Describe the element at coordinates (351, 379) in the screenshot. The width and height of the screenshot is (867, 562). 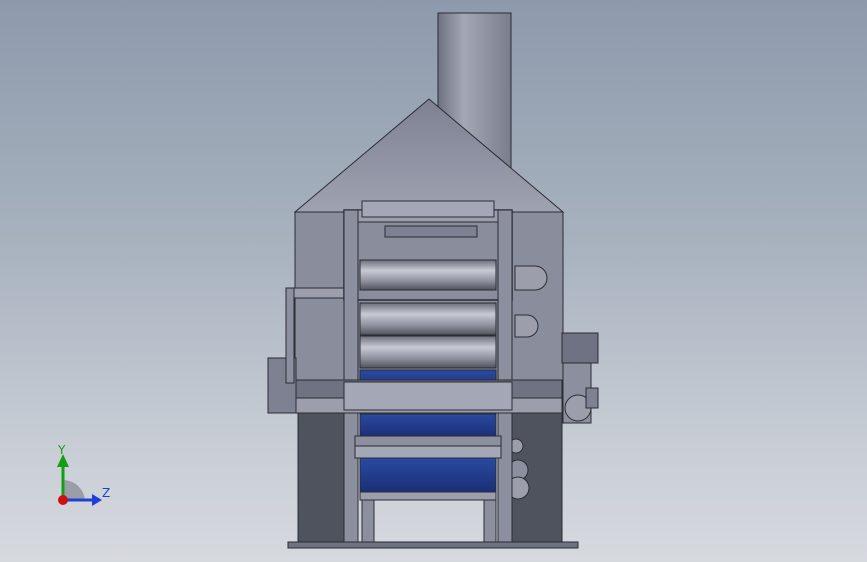
I see `frame-left-post` at that location.